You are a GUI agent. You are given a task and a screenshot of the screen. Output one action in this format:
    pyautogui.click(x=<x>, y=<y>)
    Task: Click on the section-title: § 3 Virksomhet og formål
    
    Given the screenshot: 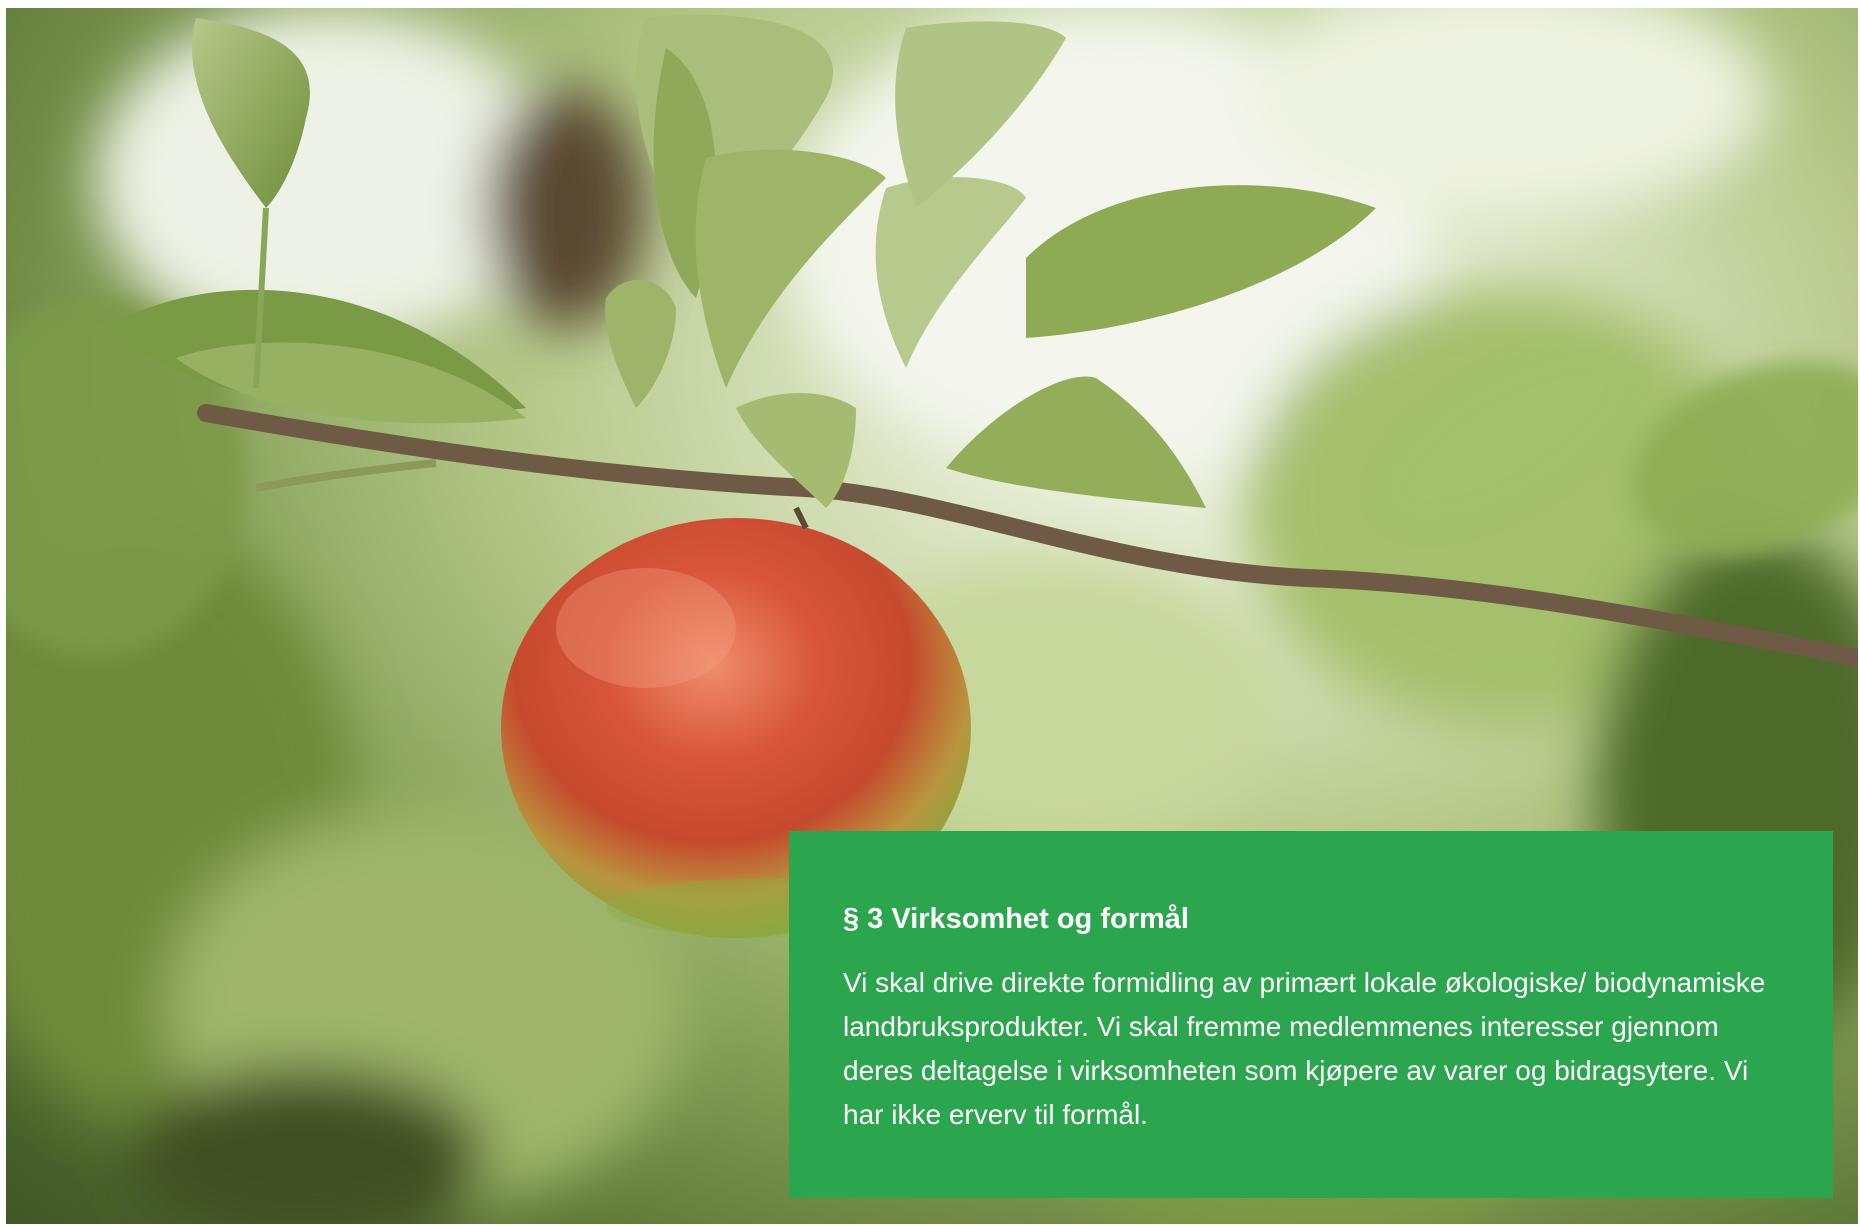 What is the action you would take?
    pyautogui.click(x=1016, y=919)
    